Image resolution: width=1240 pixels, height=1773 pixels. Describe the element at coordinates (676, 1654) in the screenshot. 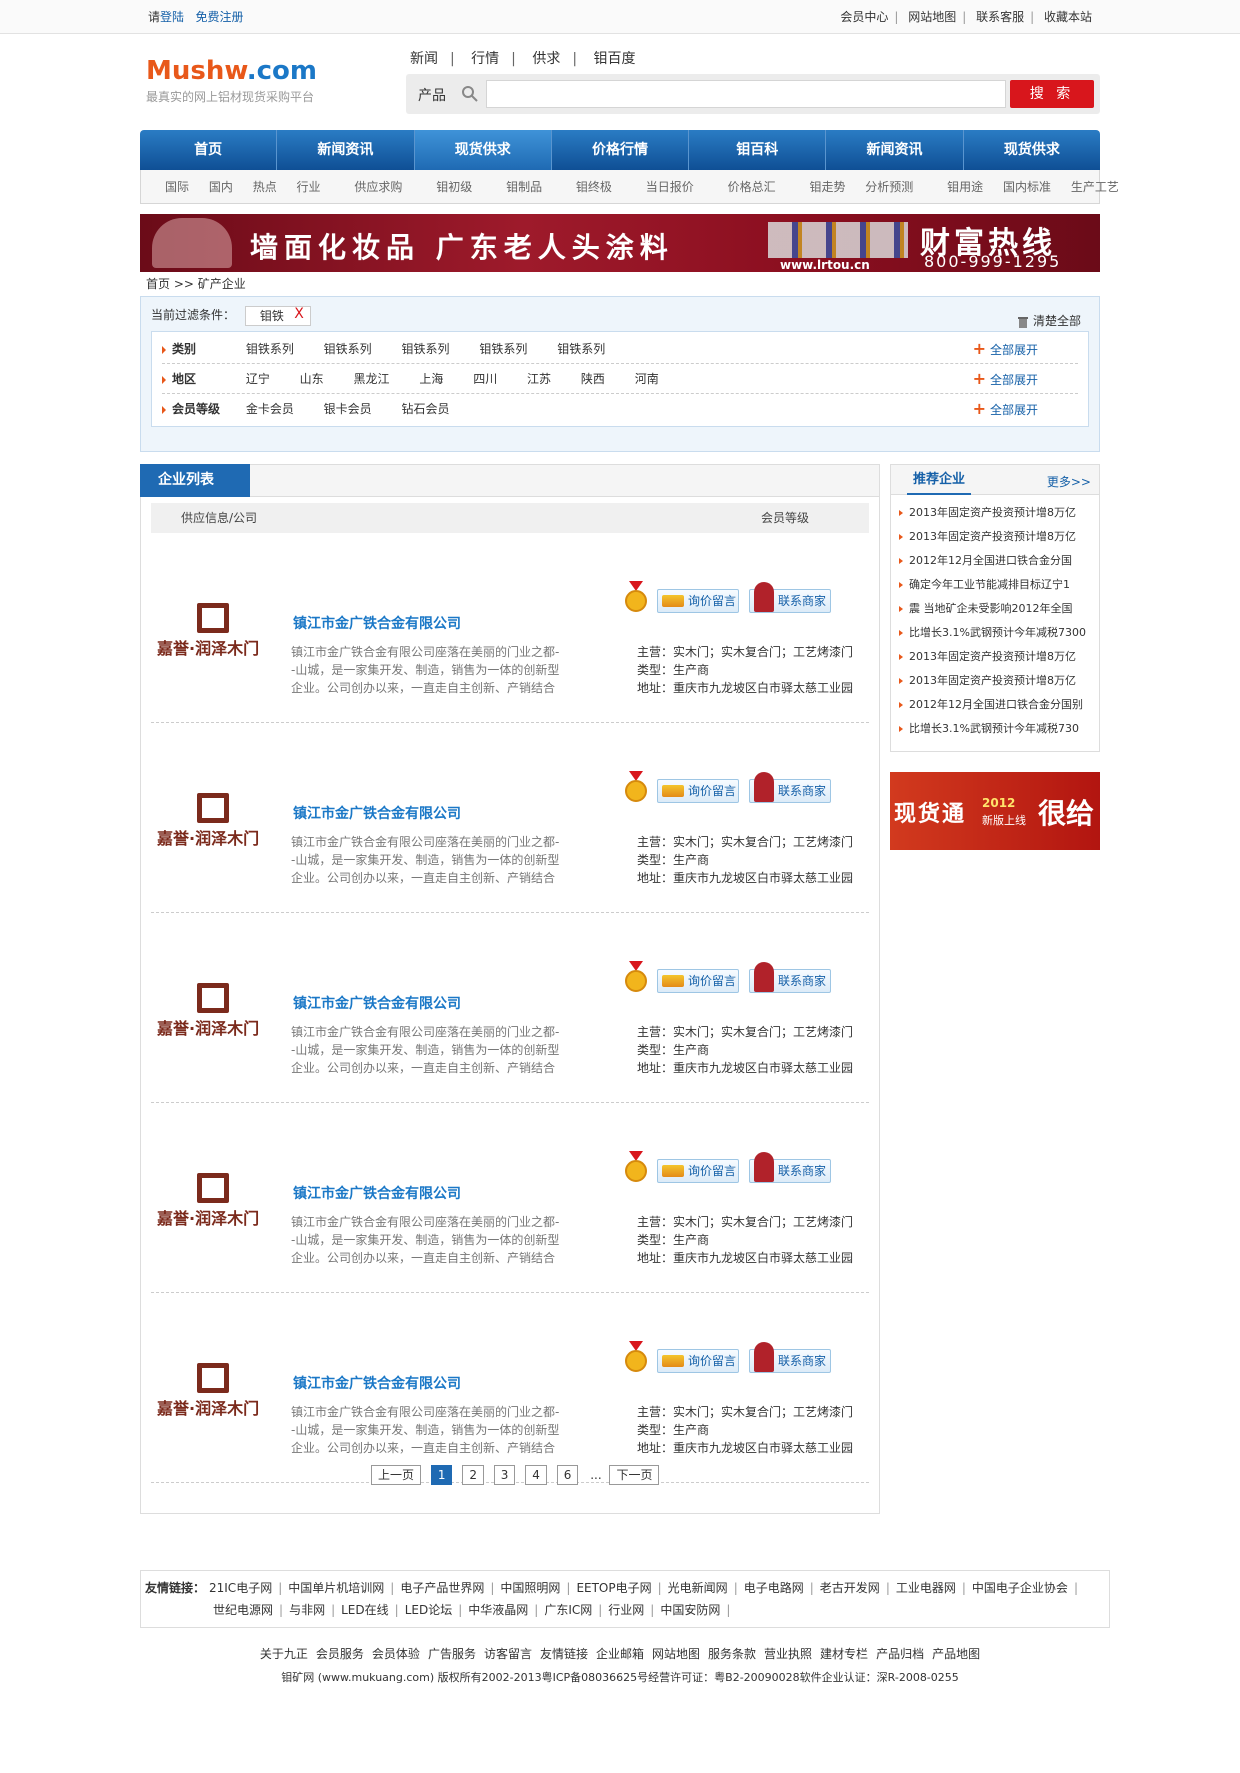

I see `footer-link: 网站地图` at that location.